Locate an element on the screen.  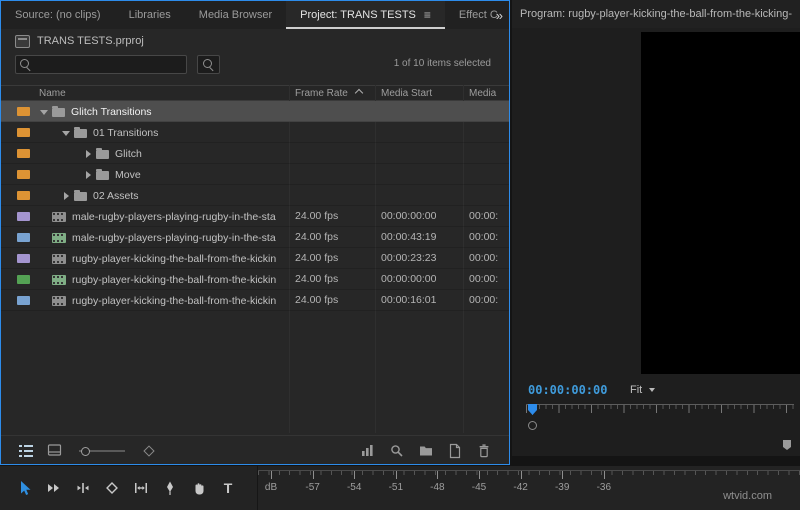
tab-project-trans-tests: Project: TRANS TESTS ≡ is located at coordinates (365, 15).